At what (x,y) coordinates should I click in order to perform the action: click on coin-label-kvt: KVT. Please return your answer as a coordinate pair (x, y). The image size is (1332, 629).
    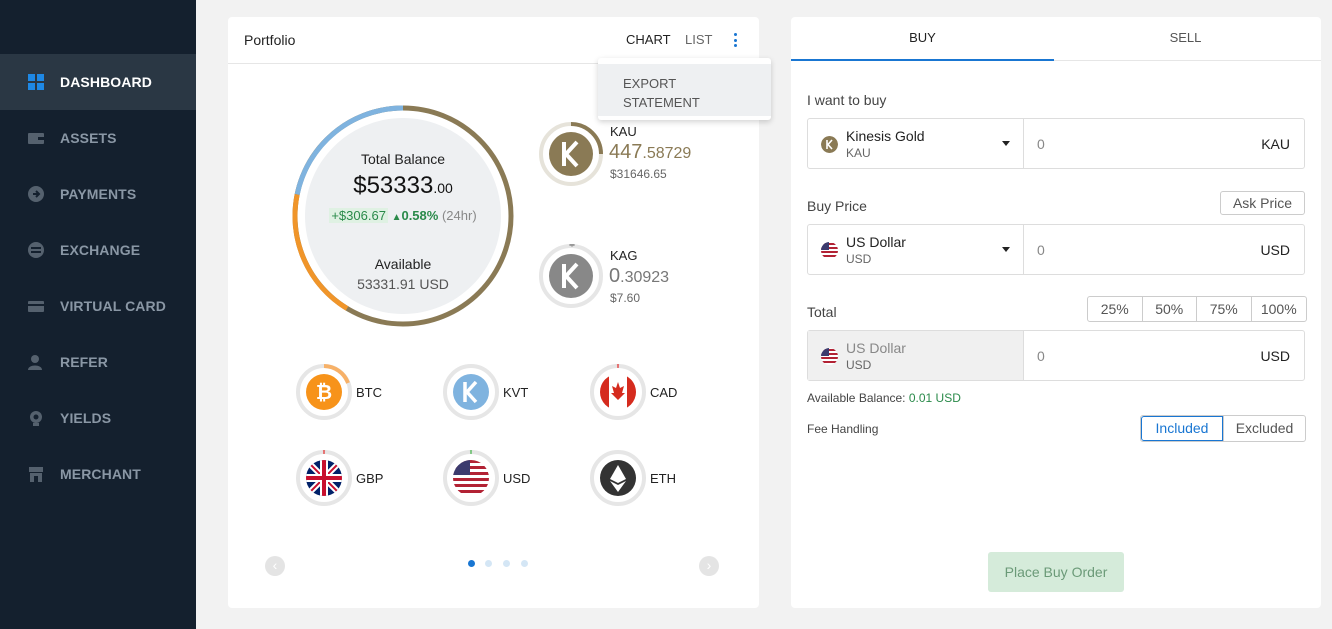
    Looking at the image, I should click on (516, 392).